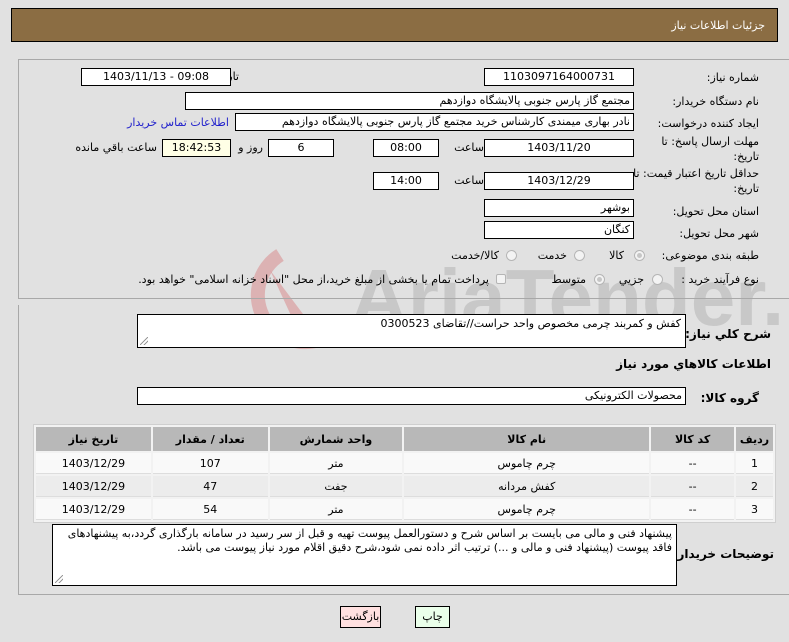 The width and height of the screenshot is (789, 642). Describe the element at coordinates (746, 188) in the screenshot. I see `price-validity-label-2: تاریخ:` at that location.